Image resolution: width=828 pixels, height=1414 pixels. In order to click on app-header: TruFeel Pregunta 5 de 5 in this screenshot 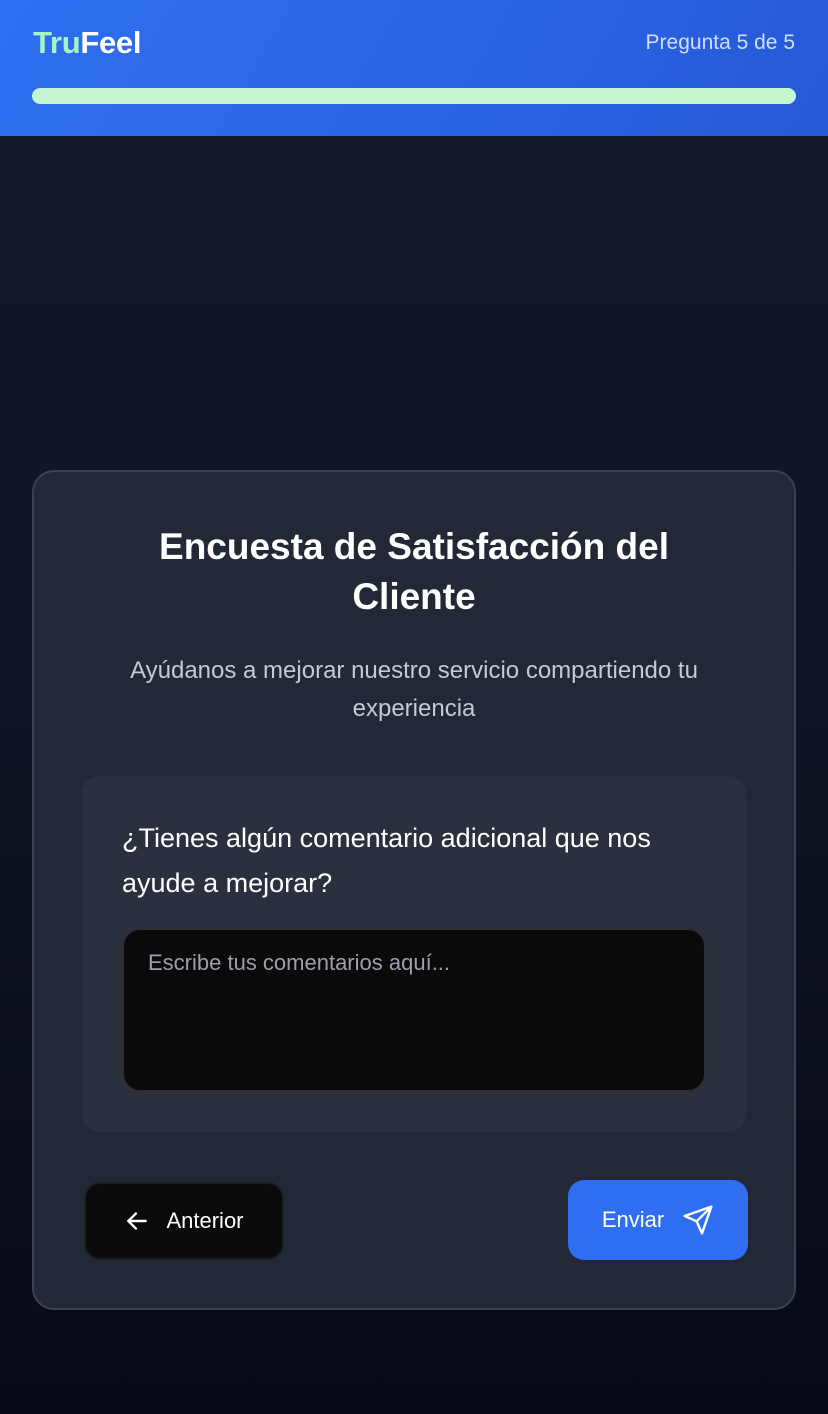, I will do `click(414, 68)`.